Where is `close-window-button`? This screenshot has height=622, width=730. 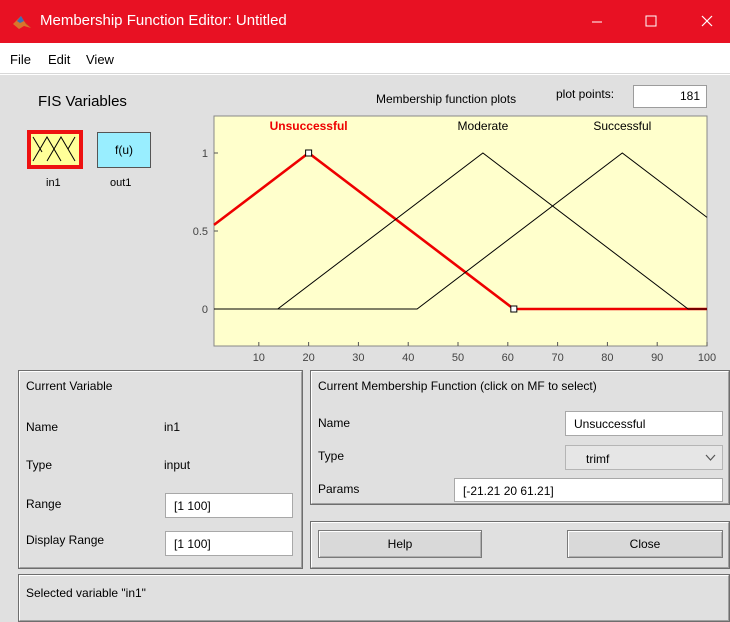 close-window-button is located at coordinates (707, 21).